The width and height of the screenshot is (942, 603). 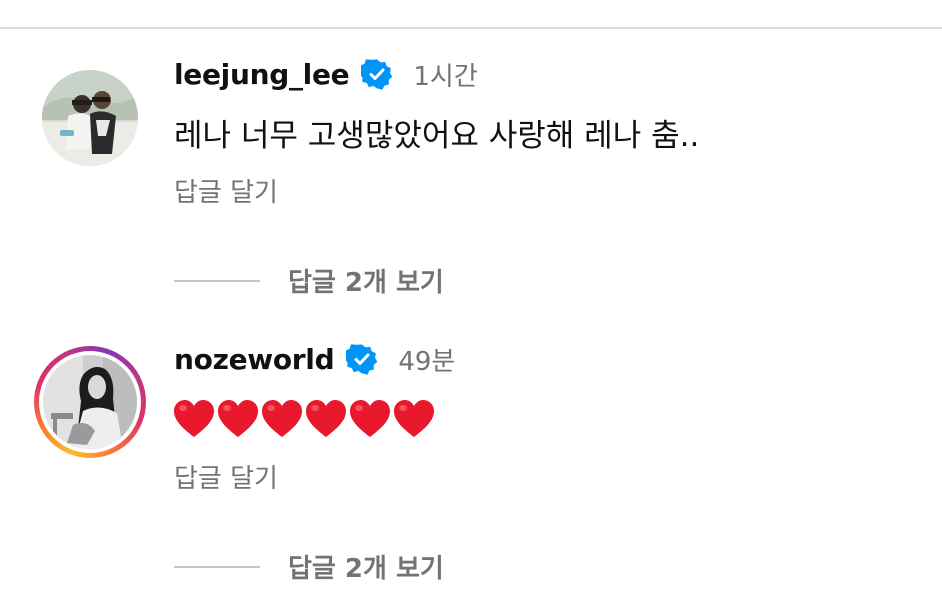 I want to click on avatar-story-ring, so click(x=90, y=402).